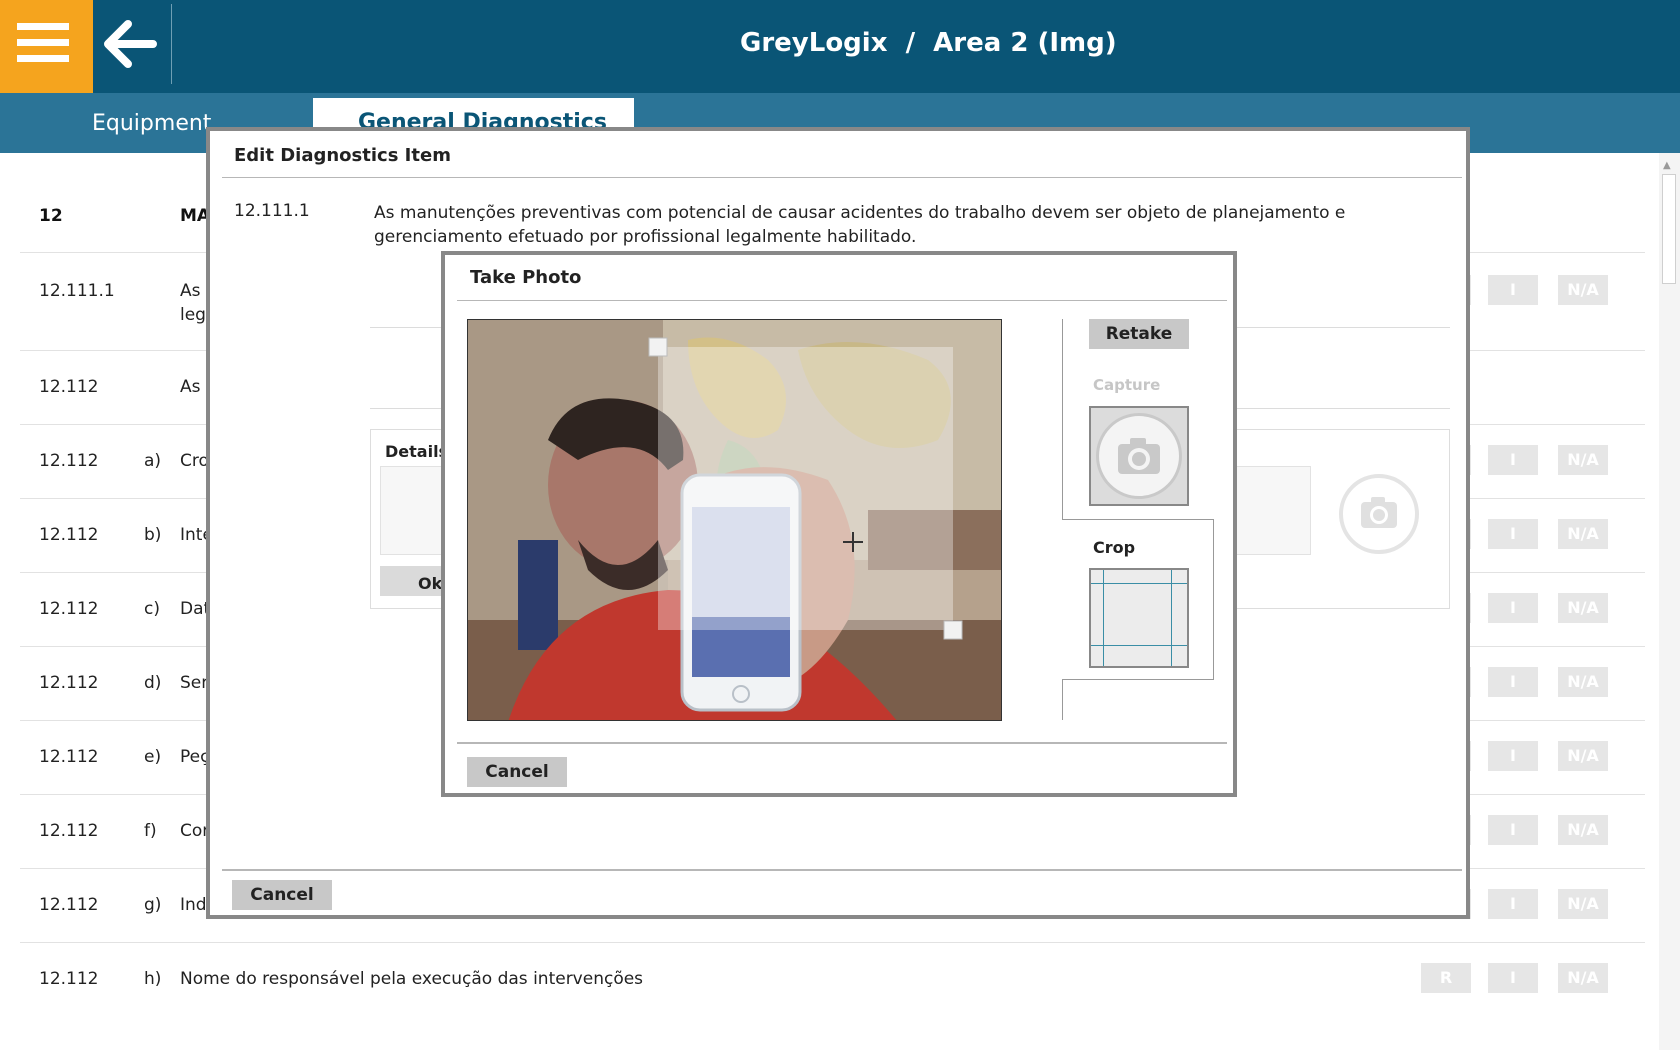 This screenshot has height=1050, width=1680. I want to click on r-button: R, so click(1446, 978).